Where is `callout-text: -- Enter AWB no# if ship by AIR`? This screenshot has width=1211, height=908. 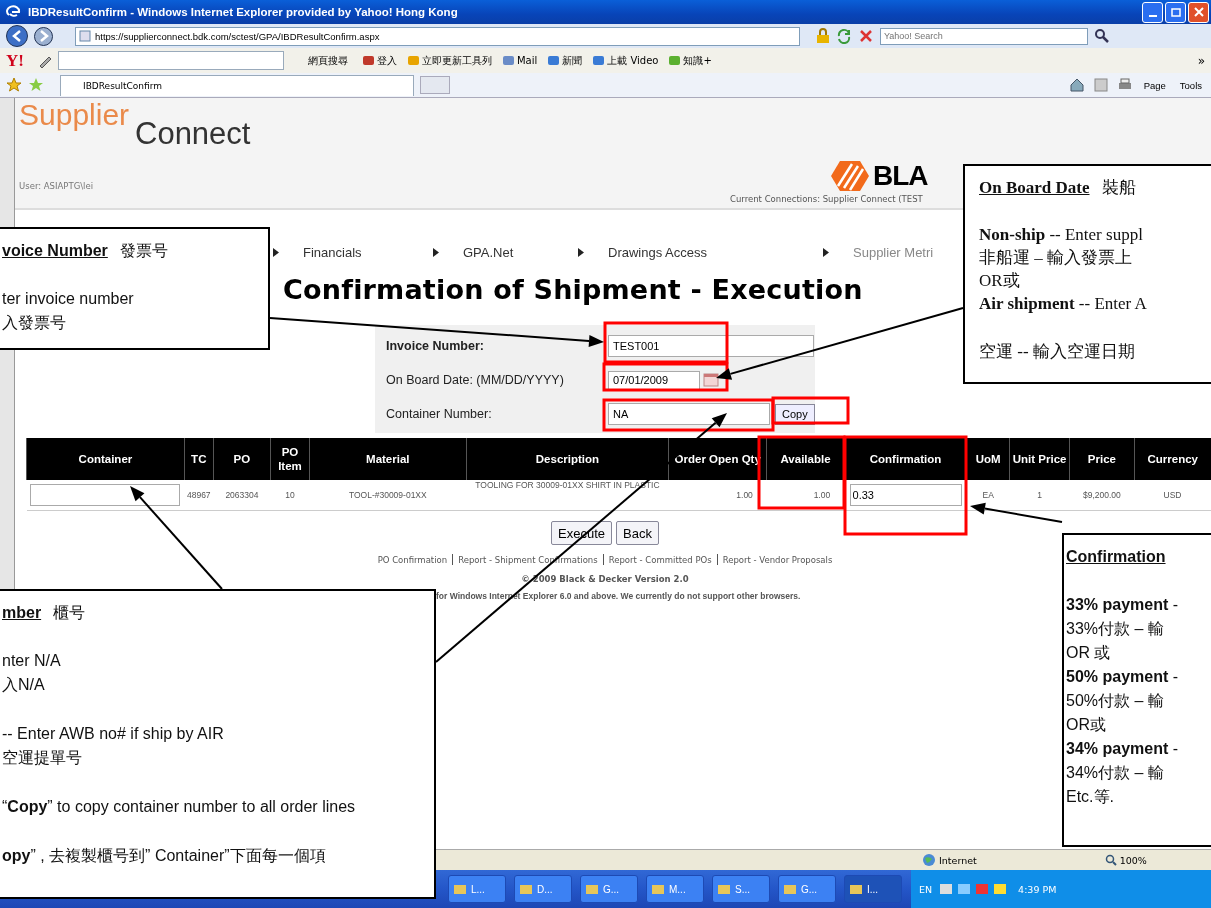 callout-text: -- Enter AWB no# if ship by AIR is located at coordinates (113, 734).